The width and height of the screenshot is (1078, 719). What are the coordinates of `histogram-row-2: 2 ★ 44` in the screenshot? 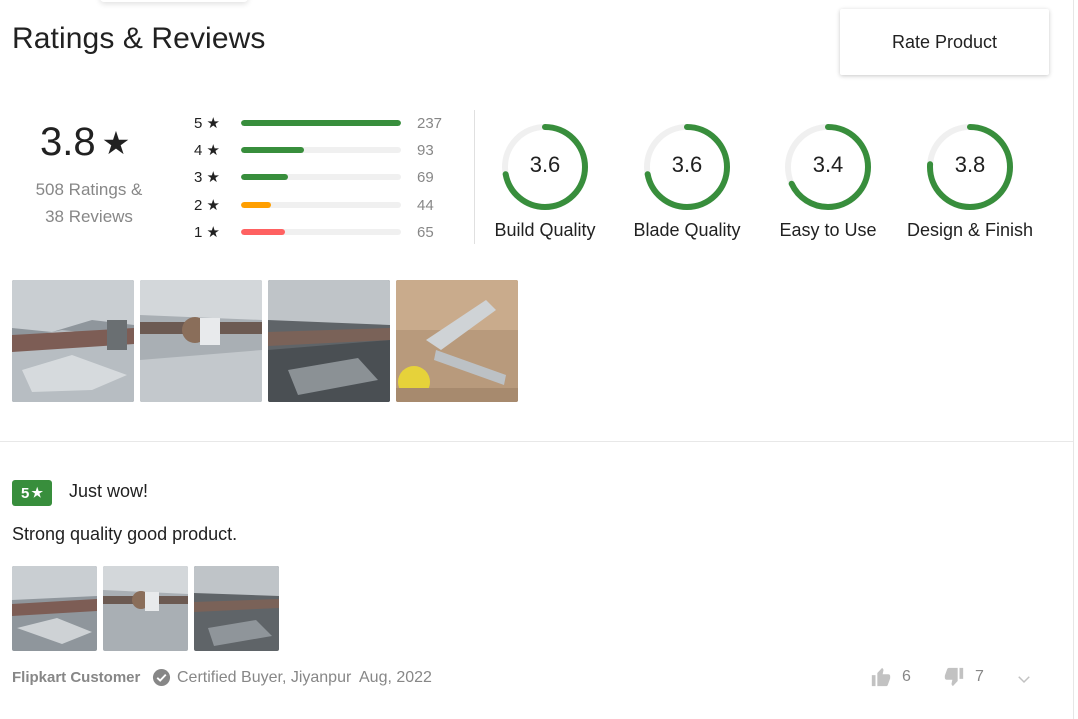 It's located at (314, 205).